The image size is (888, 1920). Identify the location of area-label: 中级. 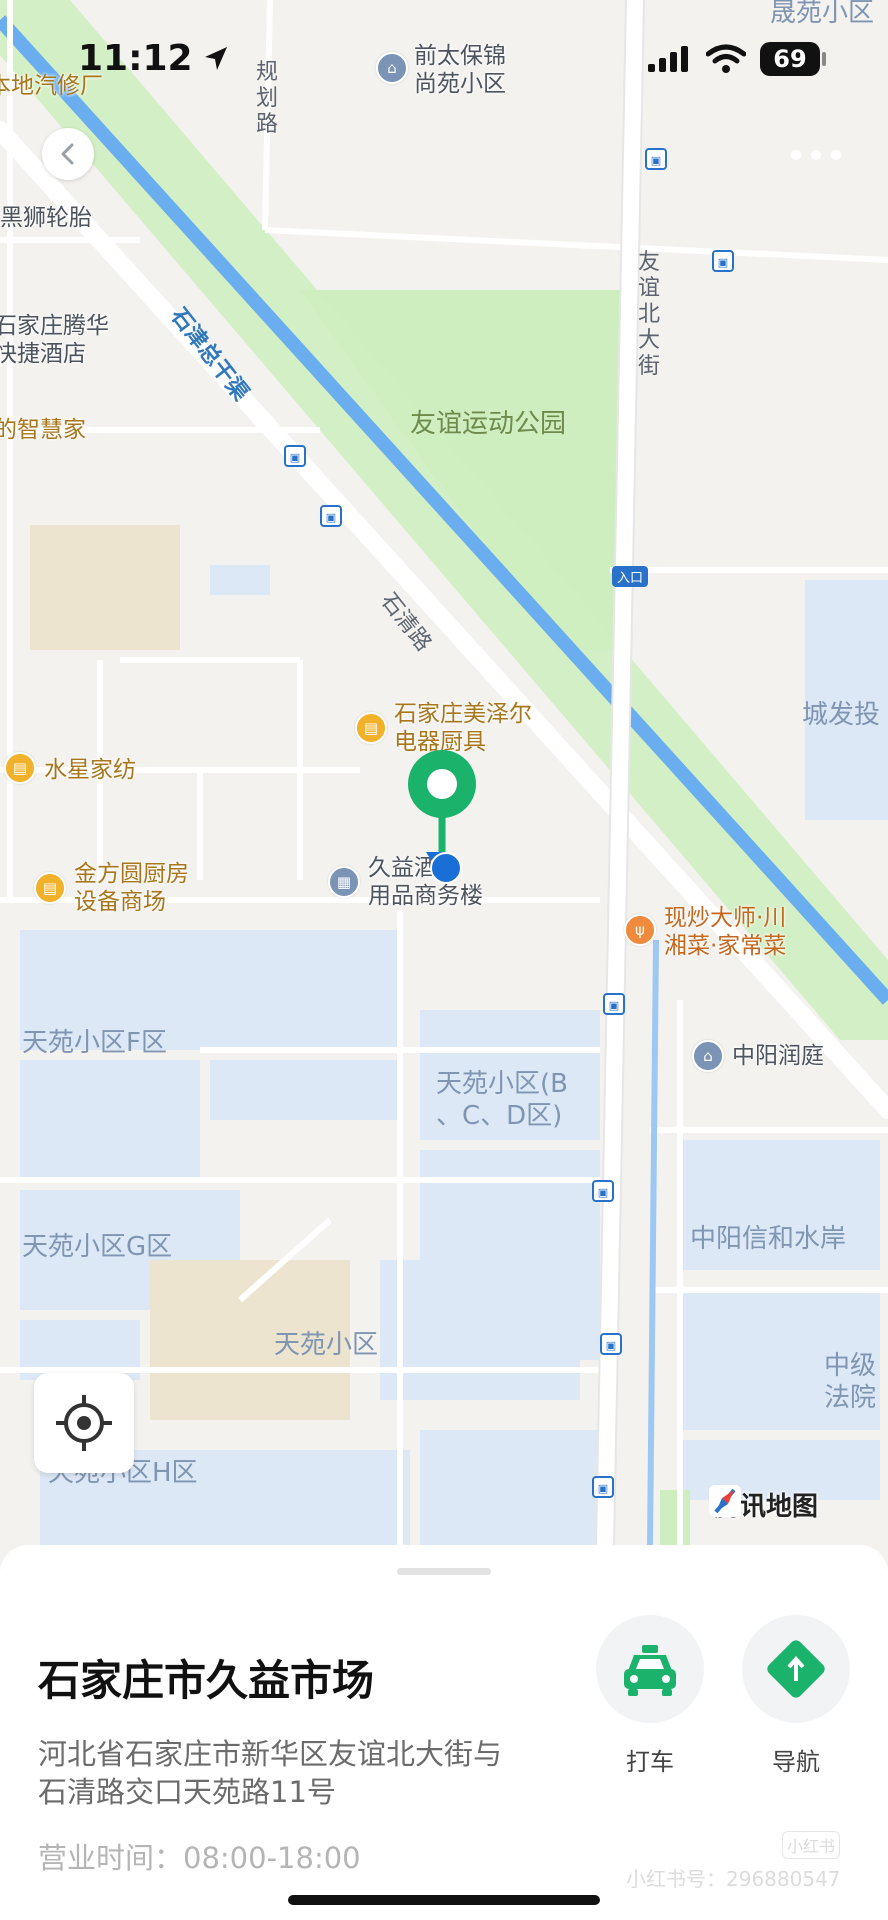
(850, 1366).